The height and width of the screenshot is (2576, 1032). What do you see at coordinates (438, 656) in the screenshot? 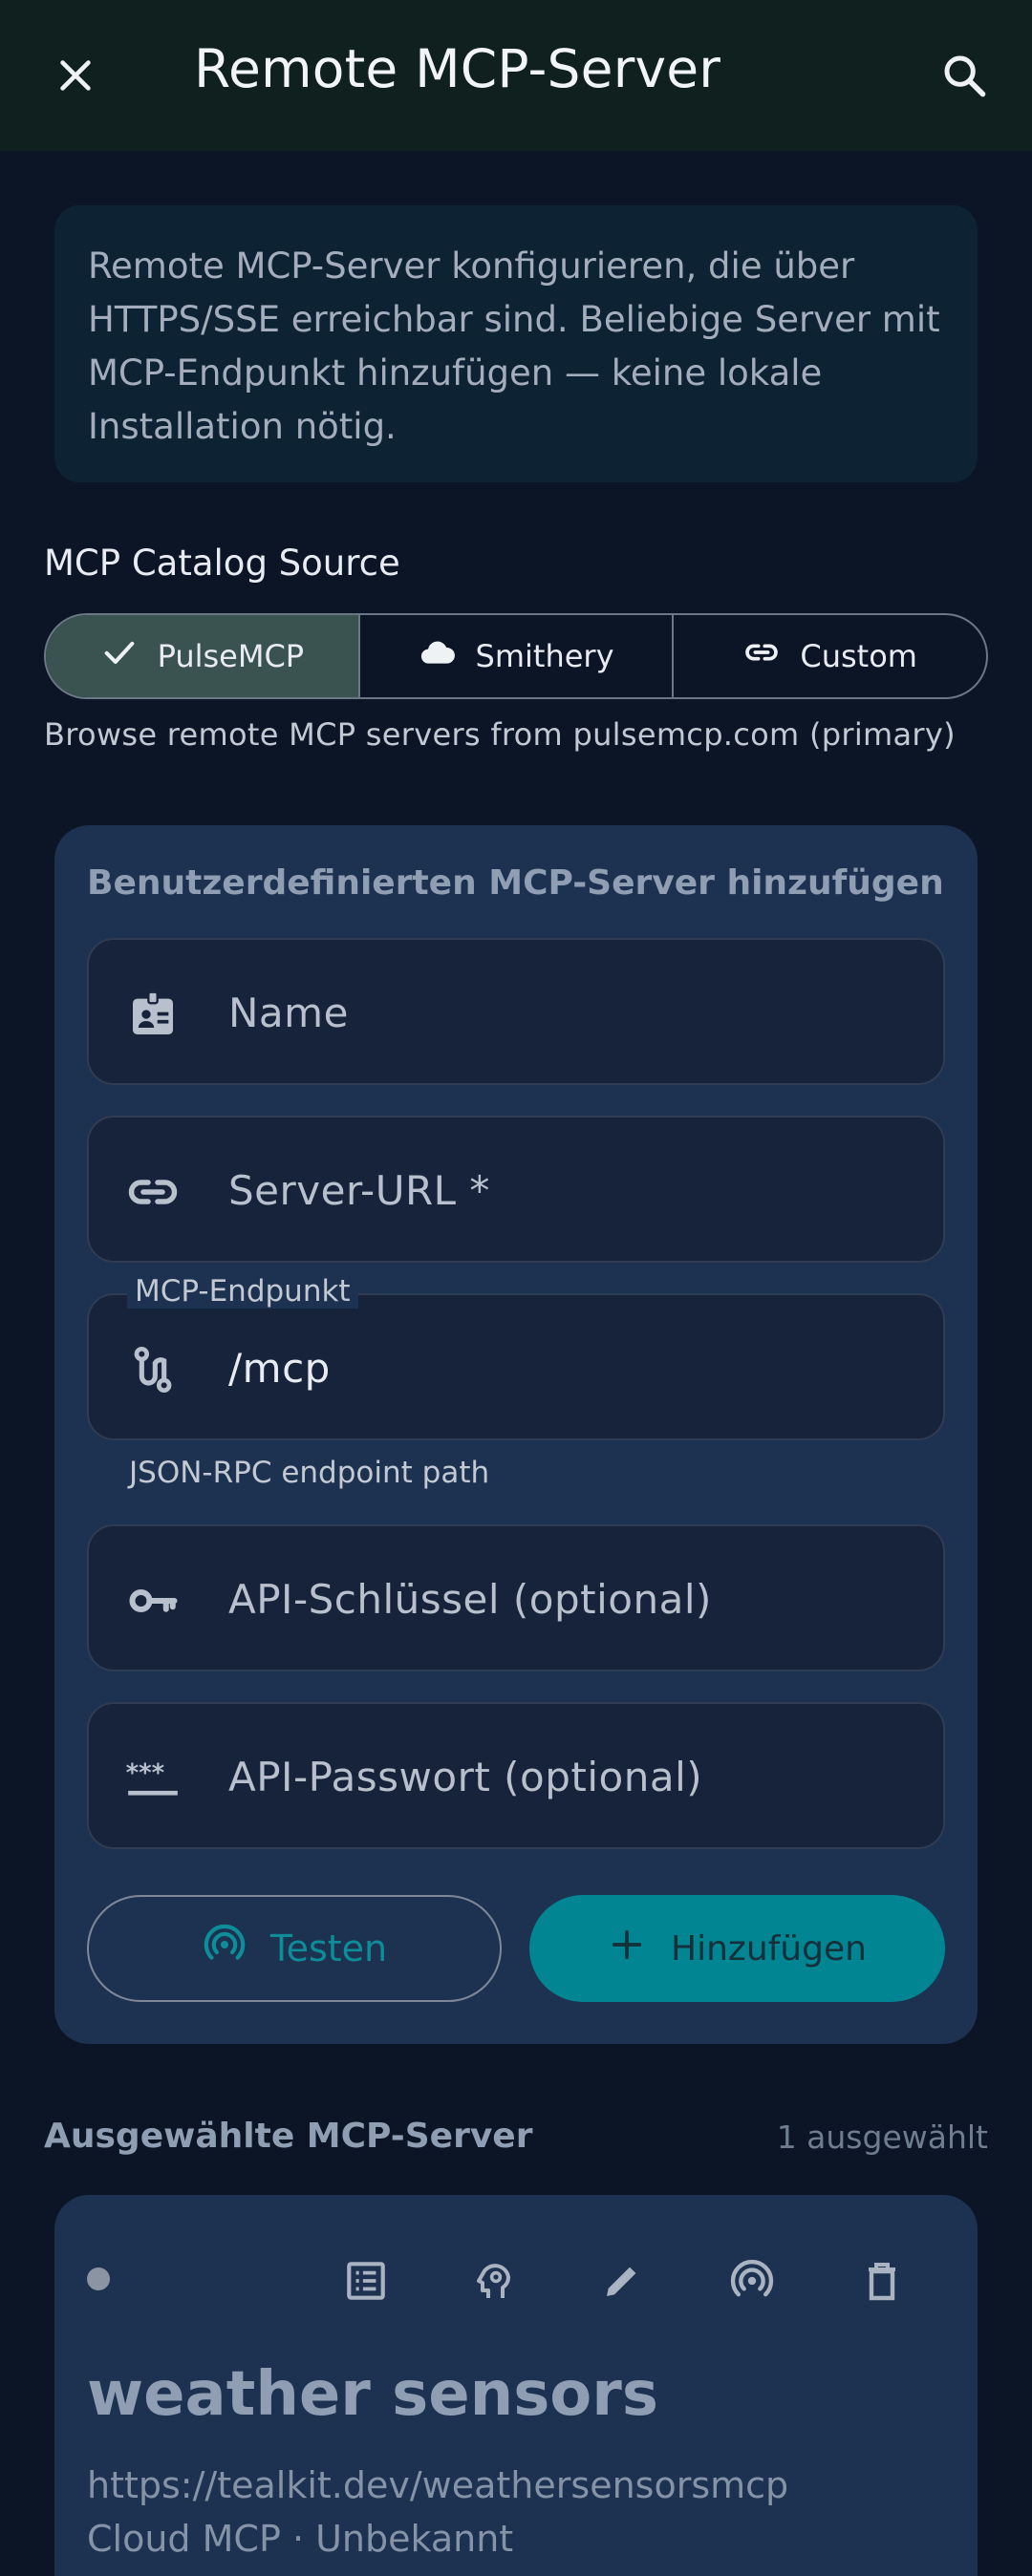
I see `cloud-icon` at bounding box center [438, 656].